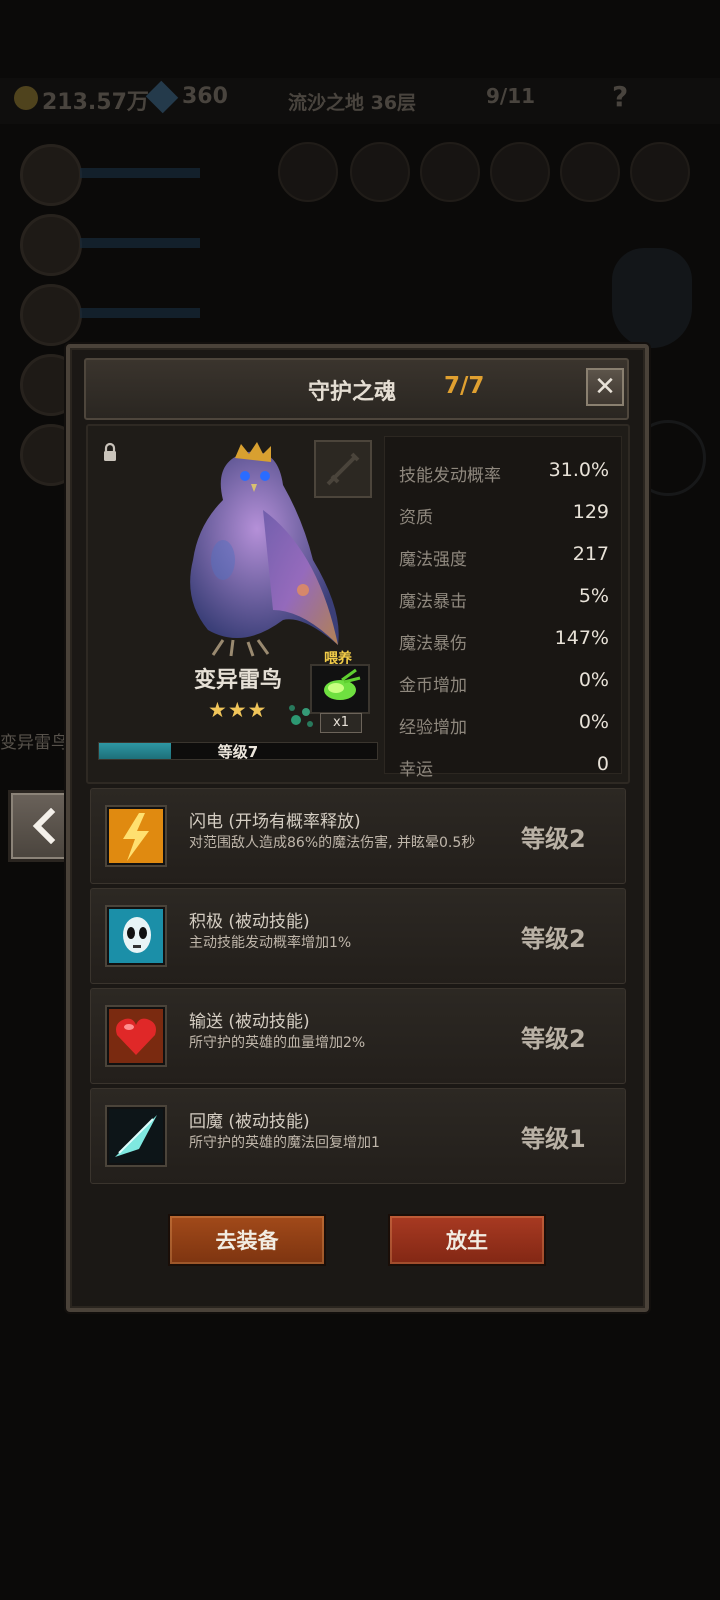 The image size is (720, 1600). What do you see at coordinates (237, 680) in the screenshot?
I see `pet-name: 变异雷鸟` at bounding box center [237, 680].